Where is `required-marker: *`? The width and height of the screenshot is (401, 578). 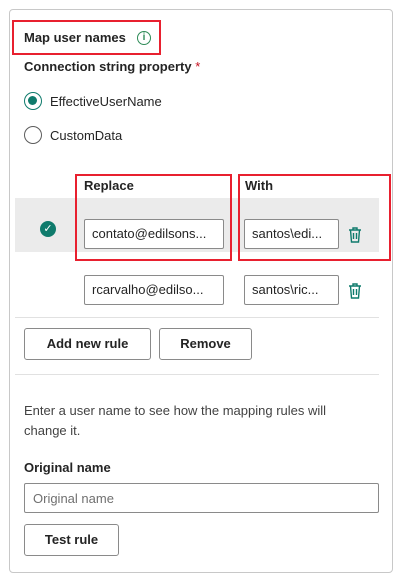 required-marker: * is located at coordinates (198, 66).